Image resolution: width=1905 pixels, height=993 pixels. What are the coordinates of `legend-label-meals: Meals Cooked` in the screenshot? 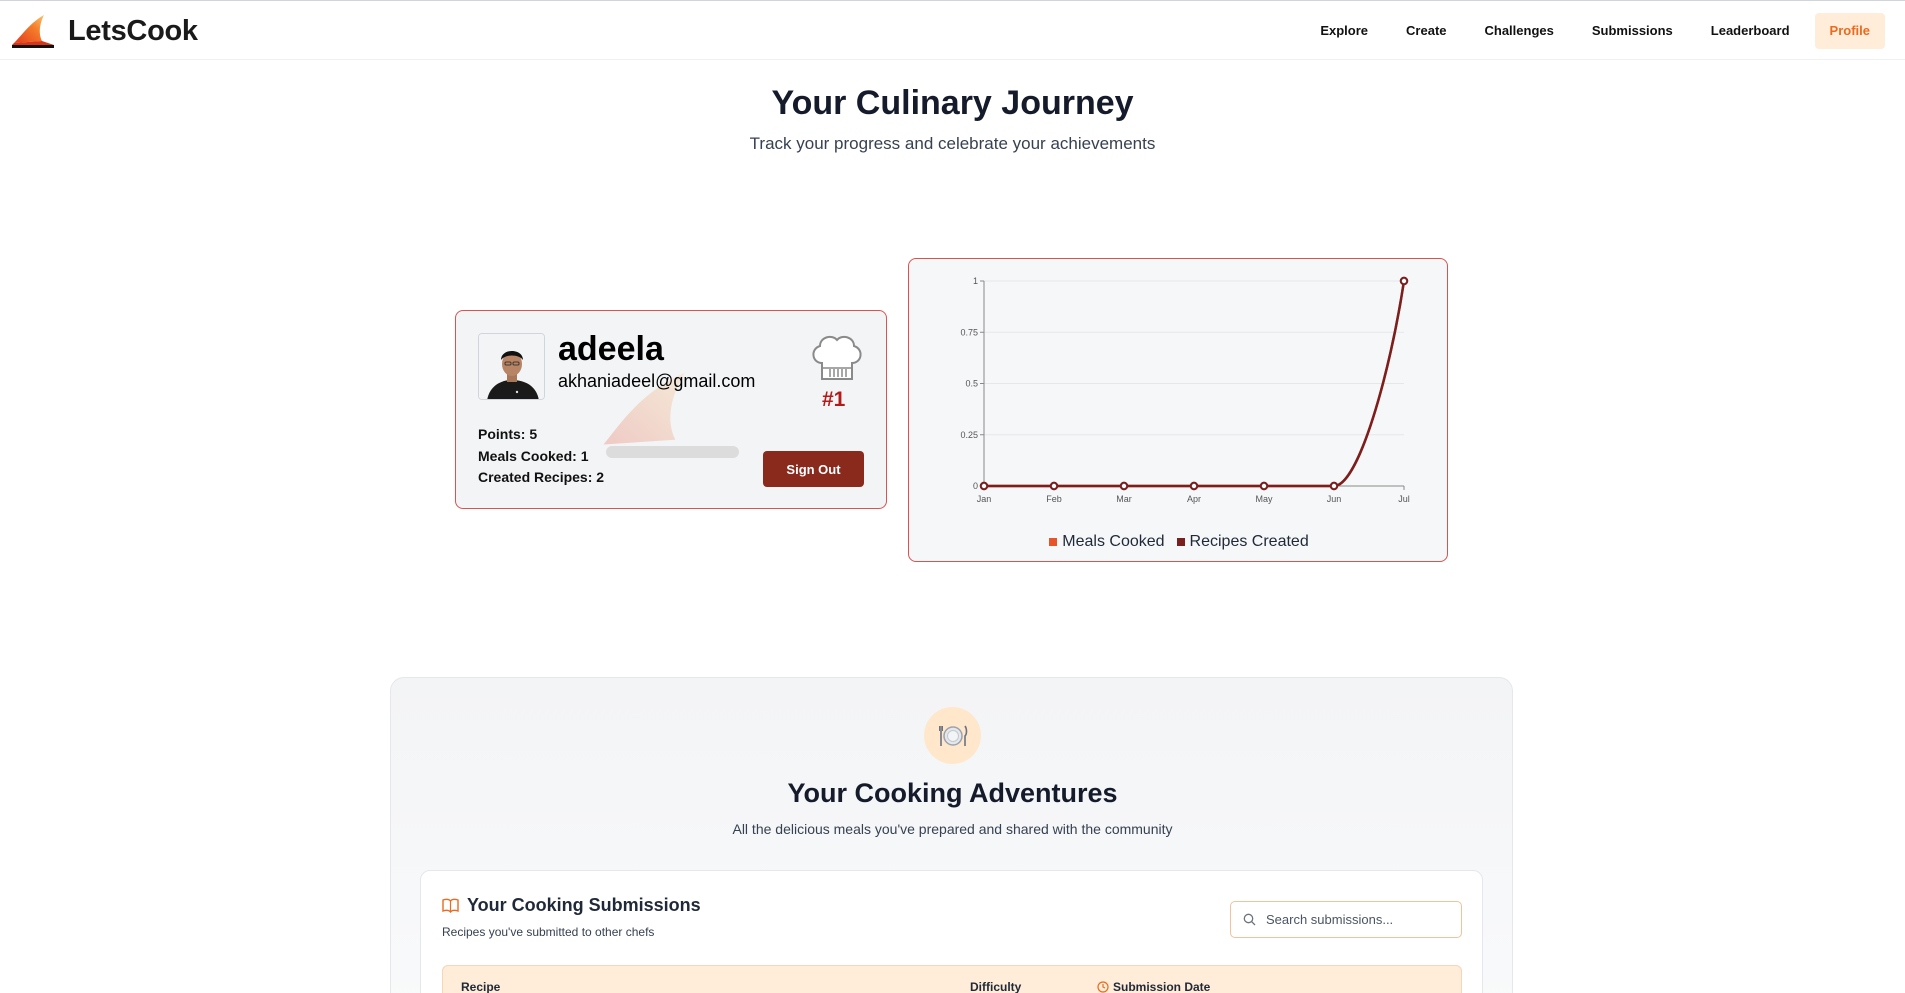 It's located at (1113, 541).